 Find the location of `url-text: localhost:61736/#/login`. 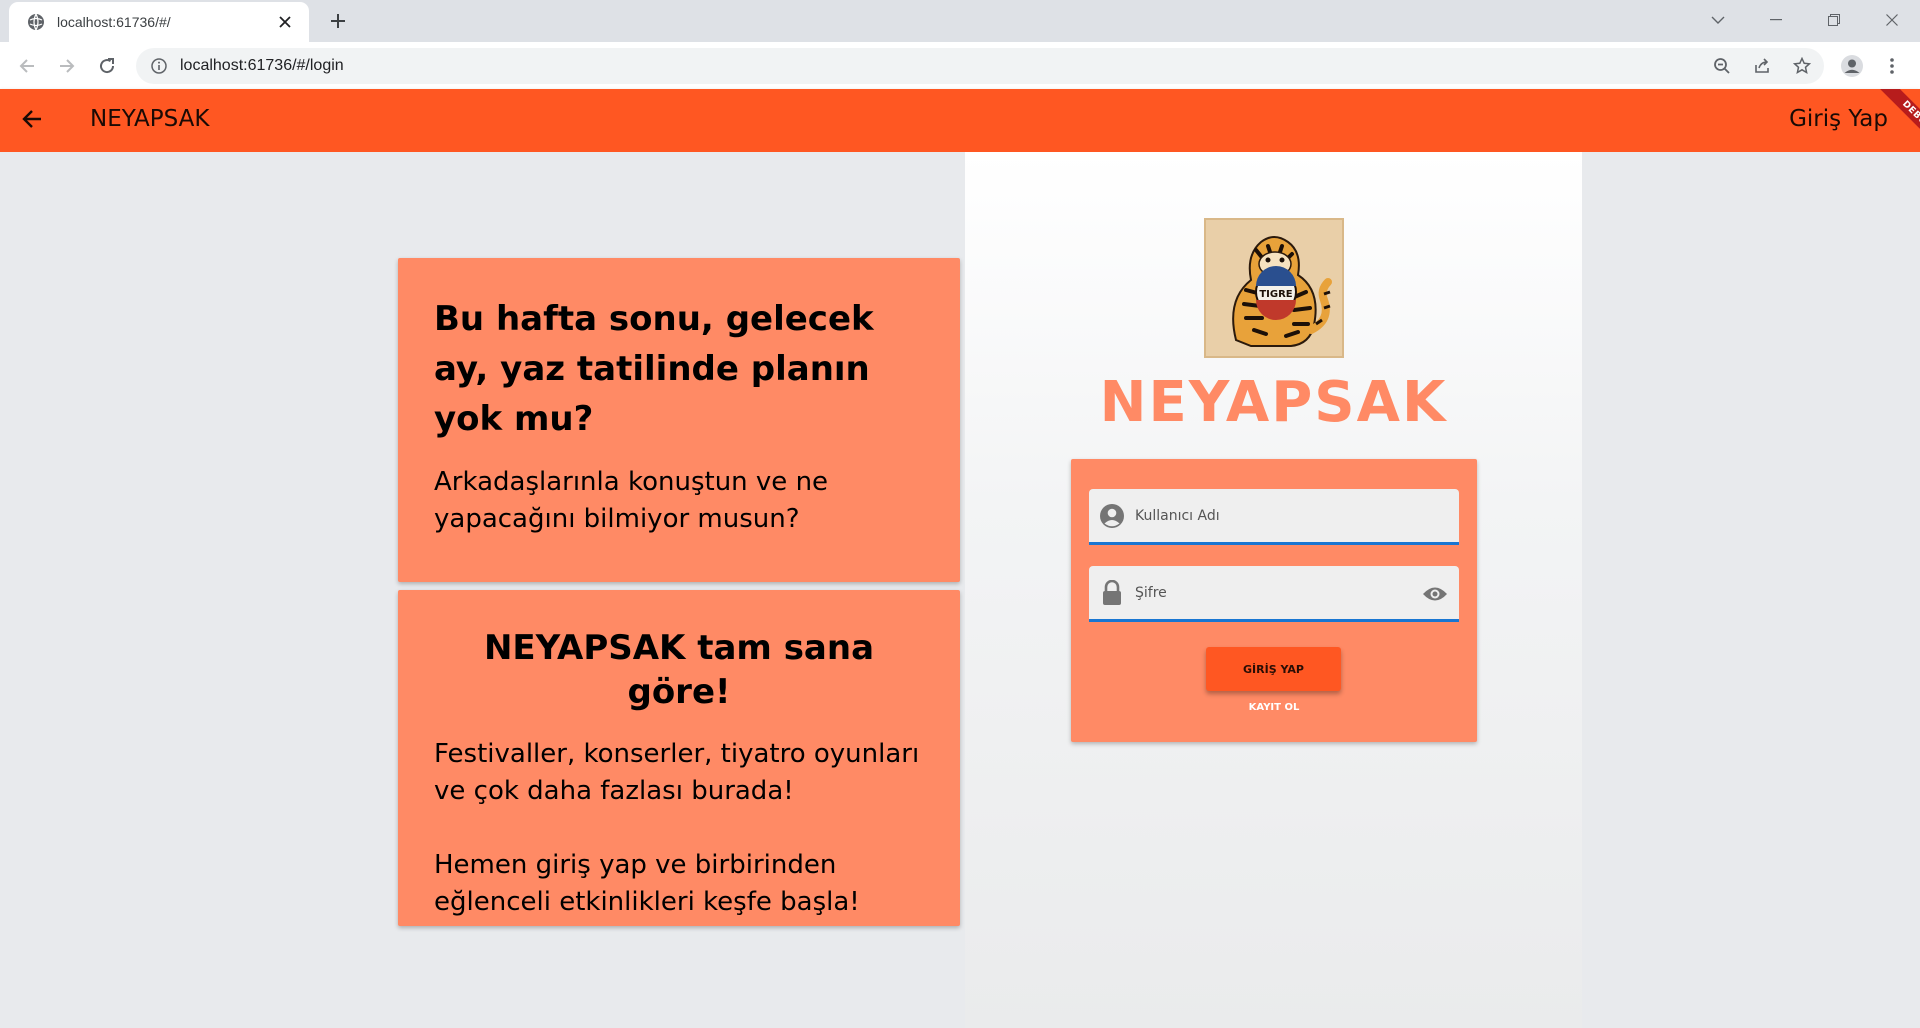

url-text: localhost:61736/#/login is located at coordinates (262, 65).